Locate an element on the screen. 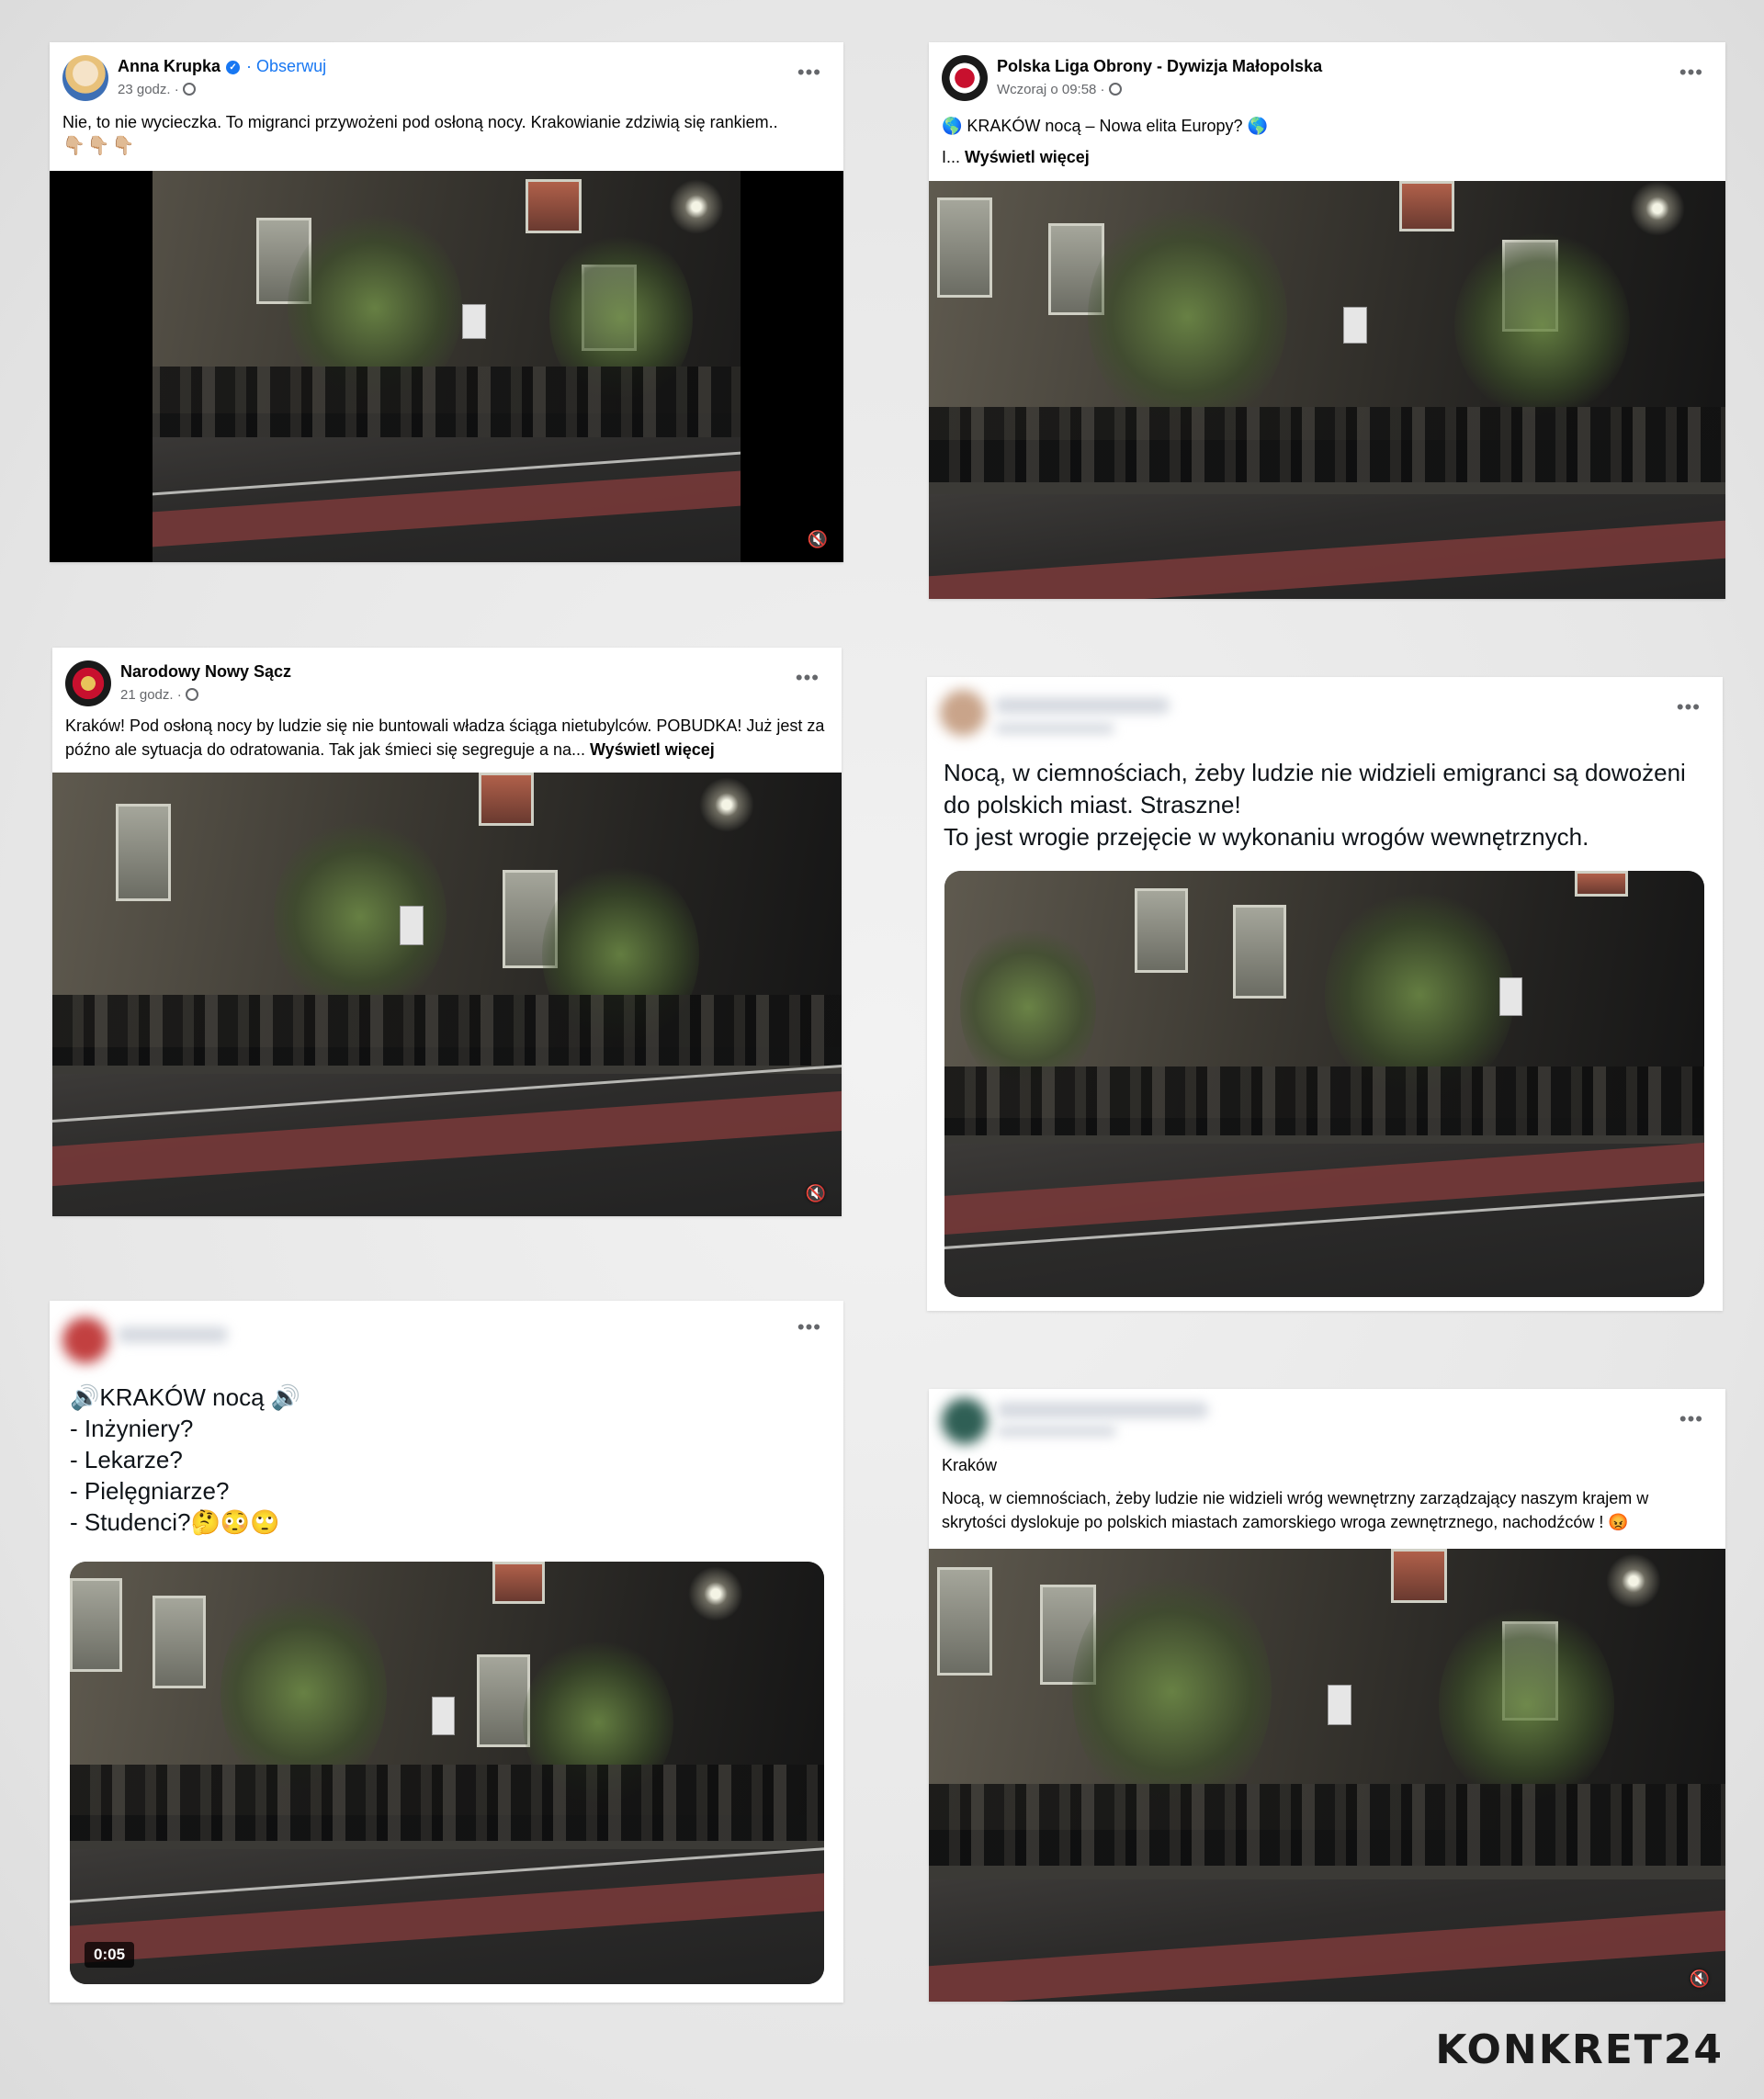 The width and height of the screenshot is (1764, 2099). video-duration-badge: 0:05 is located at coordinates (110, 1955).